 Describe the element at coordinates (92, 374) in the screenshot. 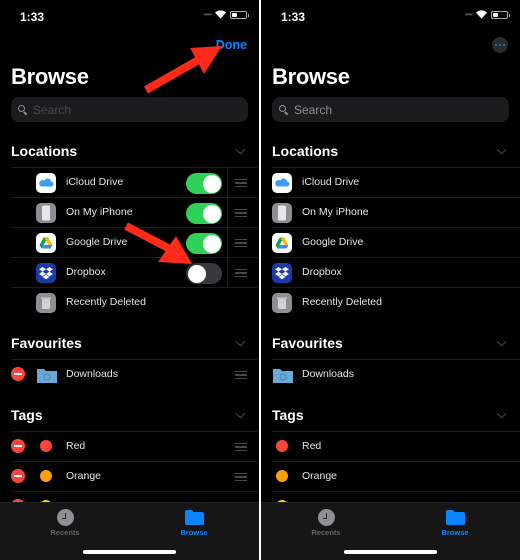

I see `favourite-label: Downloads` at that location.